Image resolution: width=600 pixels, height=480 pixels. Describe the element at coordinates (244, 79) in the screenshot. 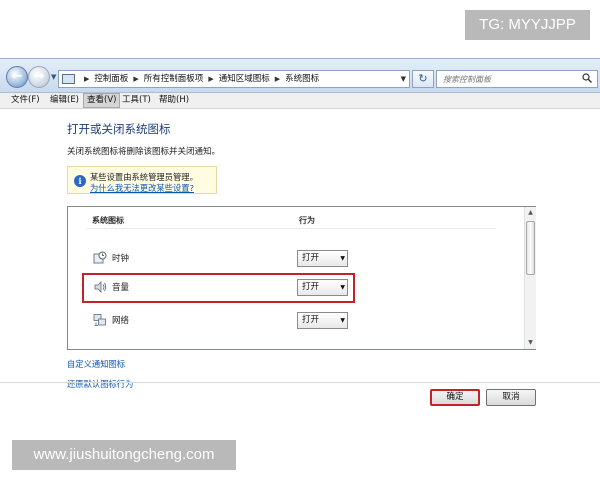

I see `breadcrumb-notification-icons: 通知区域图标` at that location.